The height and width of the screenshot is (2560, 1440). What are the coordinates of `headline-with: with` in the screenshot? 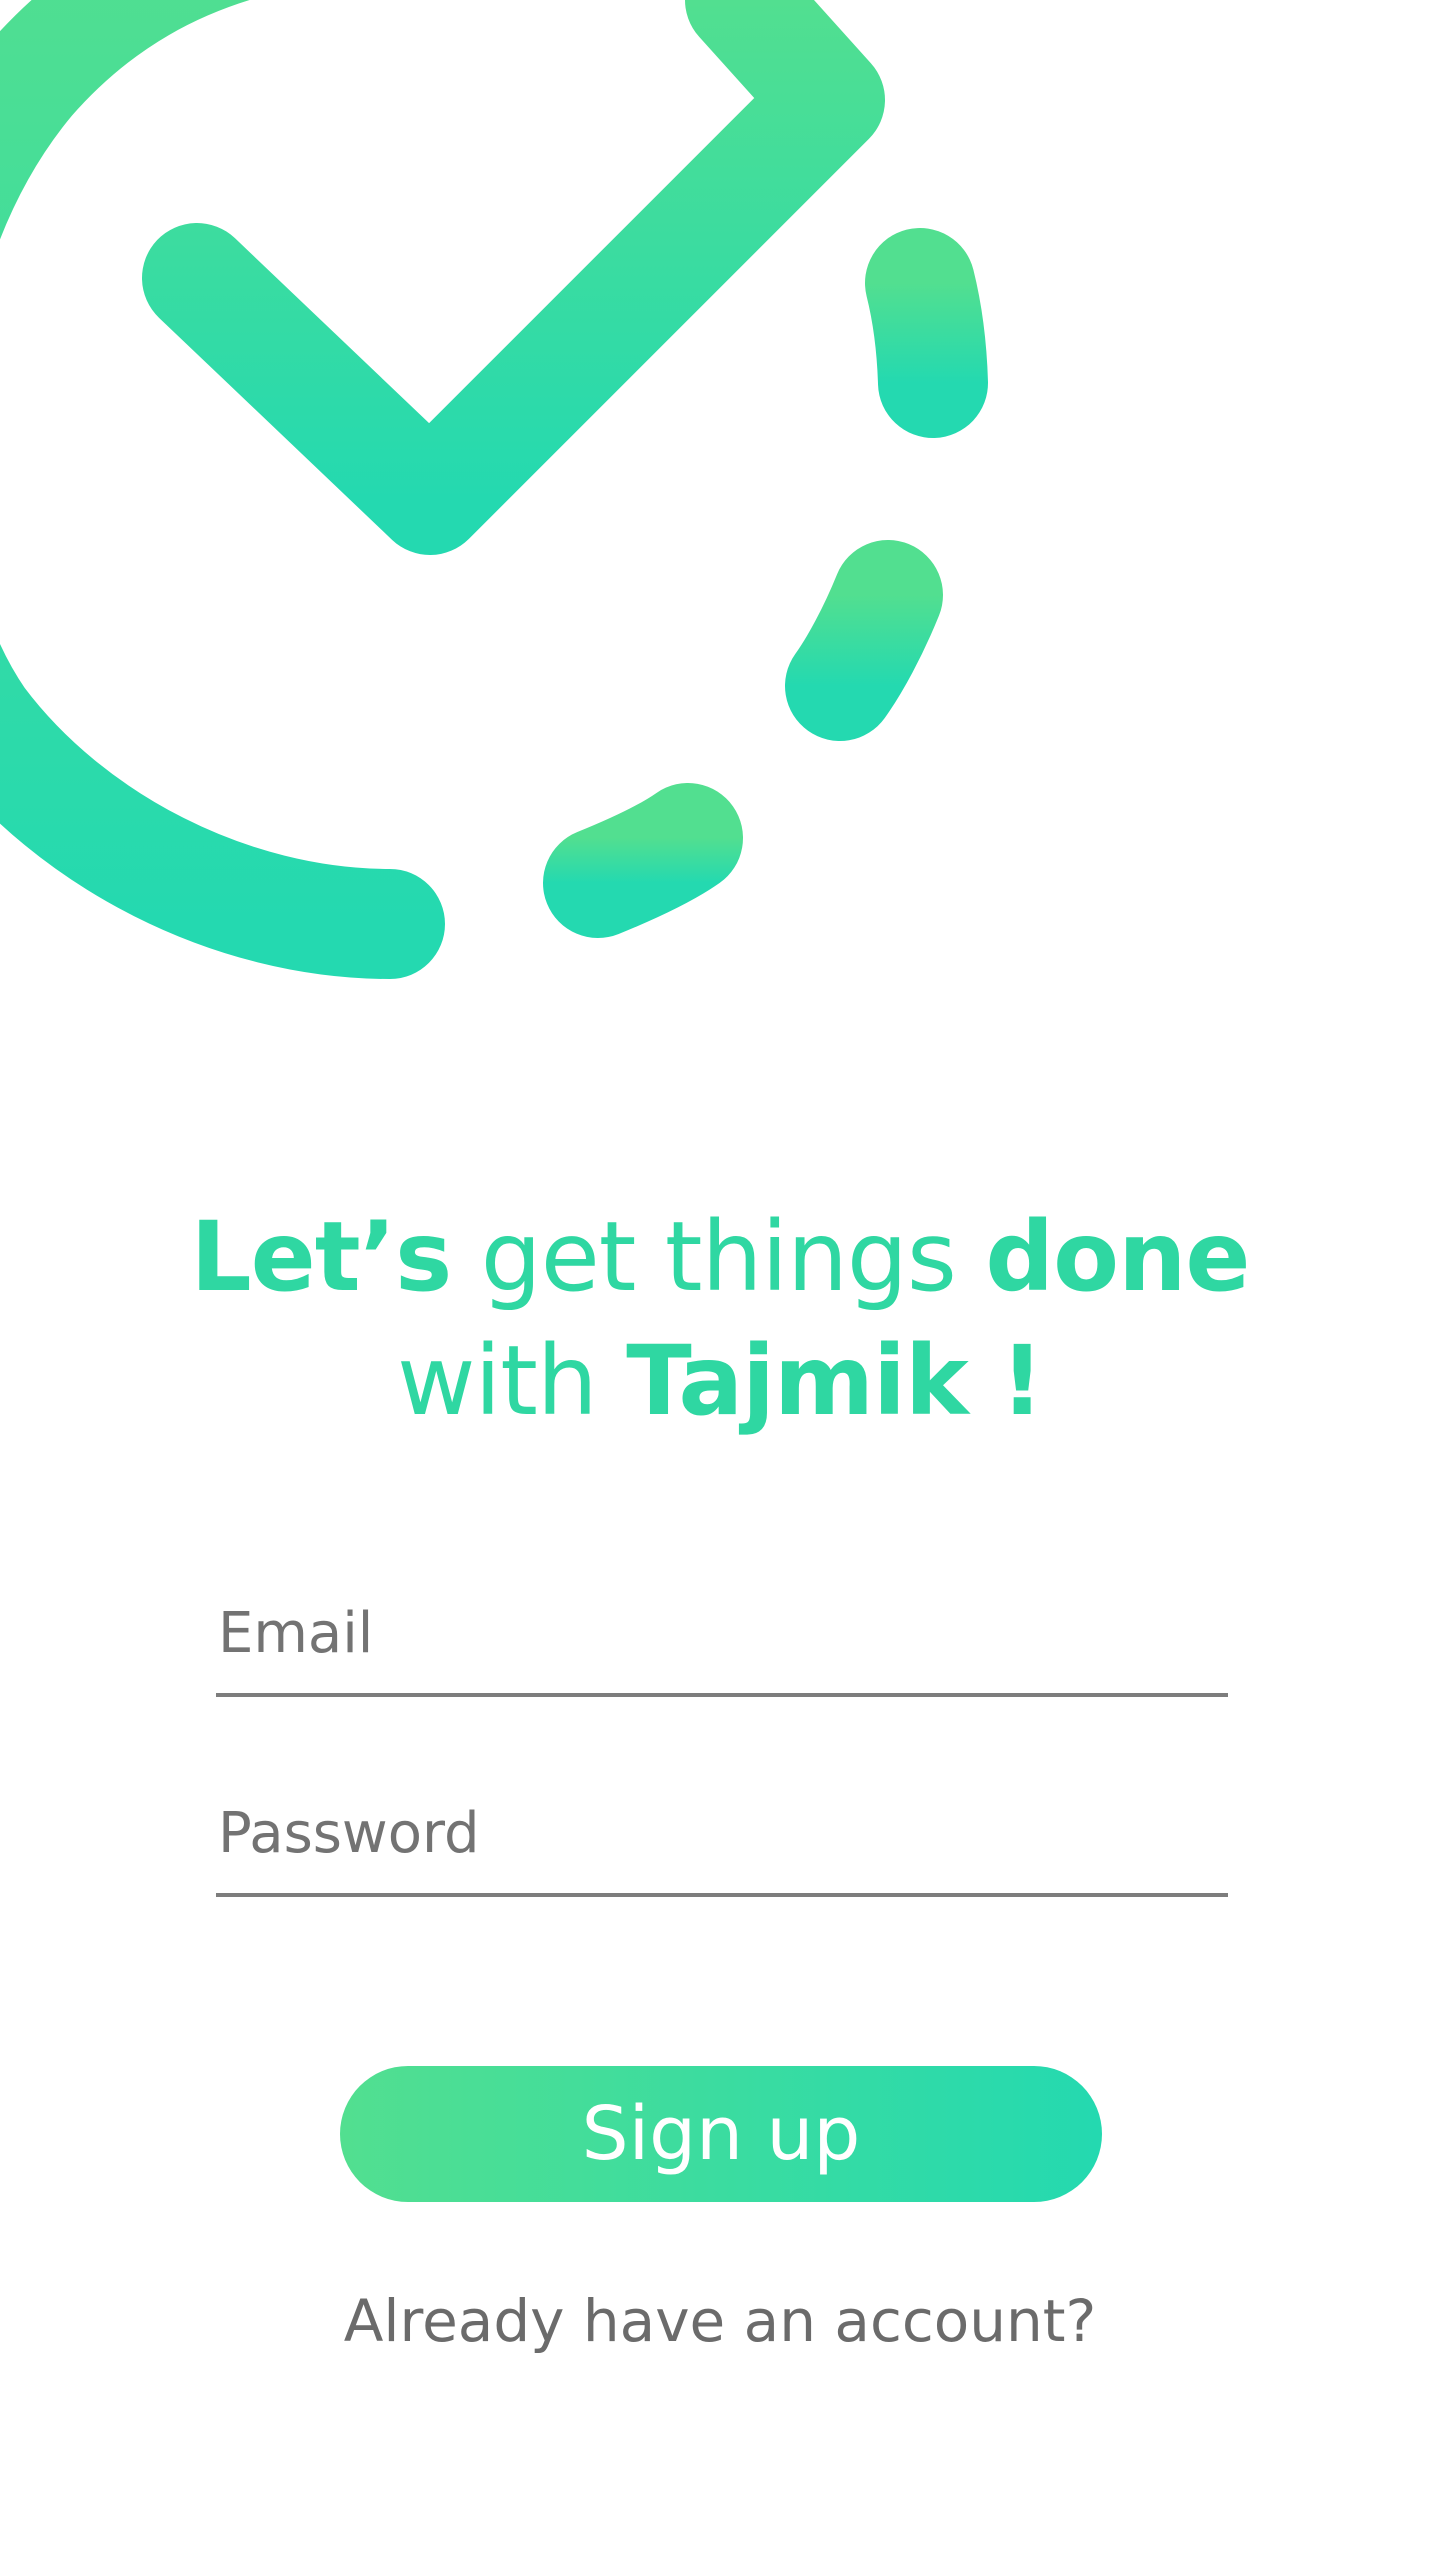 It's located at (512, 1381).